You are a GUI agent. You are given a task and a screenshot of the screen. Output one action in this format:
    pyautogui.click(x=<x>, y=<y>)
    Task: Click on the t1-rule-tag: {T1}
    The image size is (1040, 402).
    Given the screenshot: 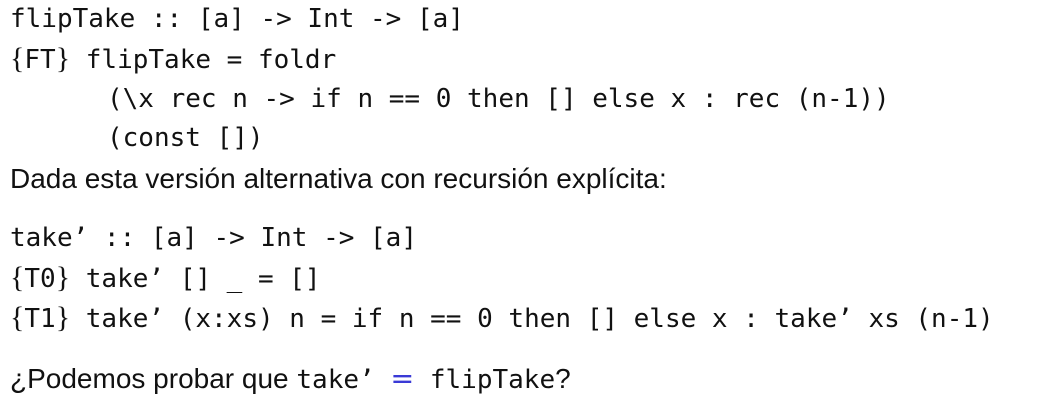 What is the action you would take?
    pyautogui.click(x=40, y=317)
    